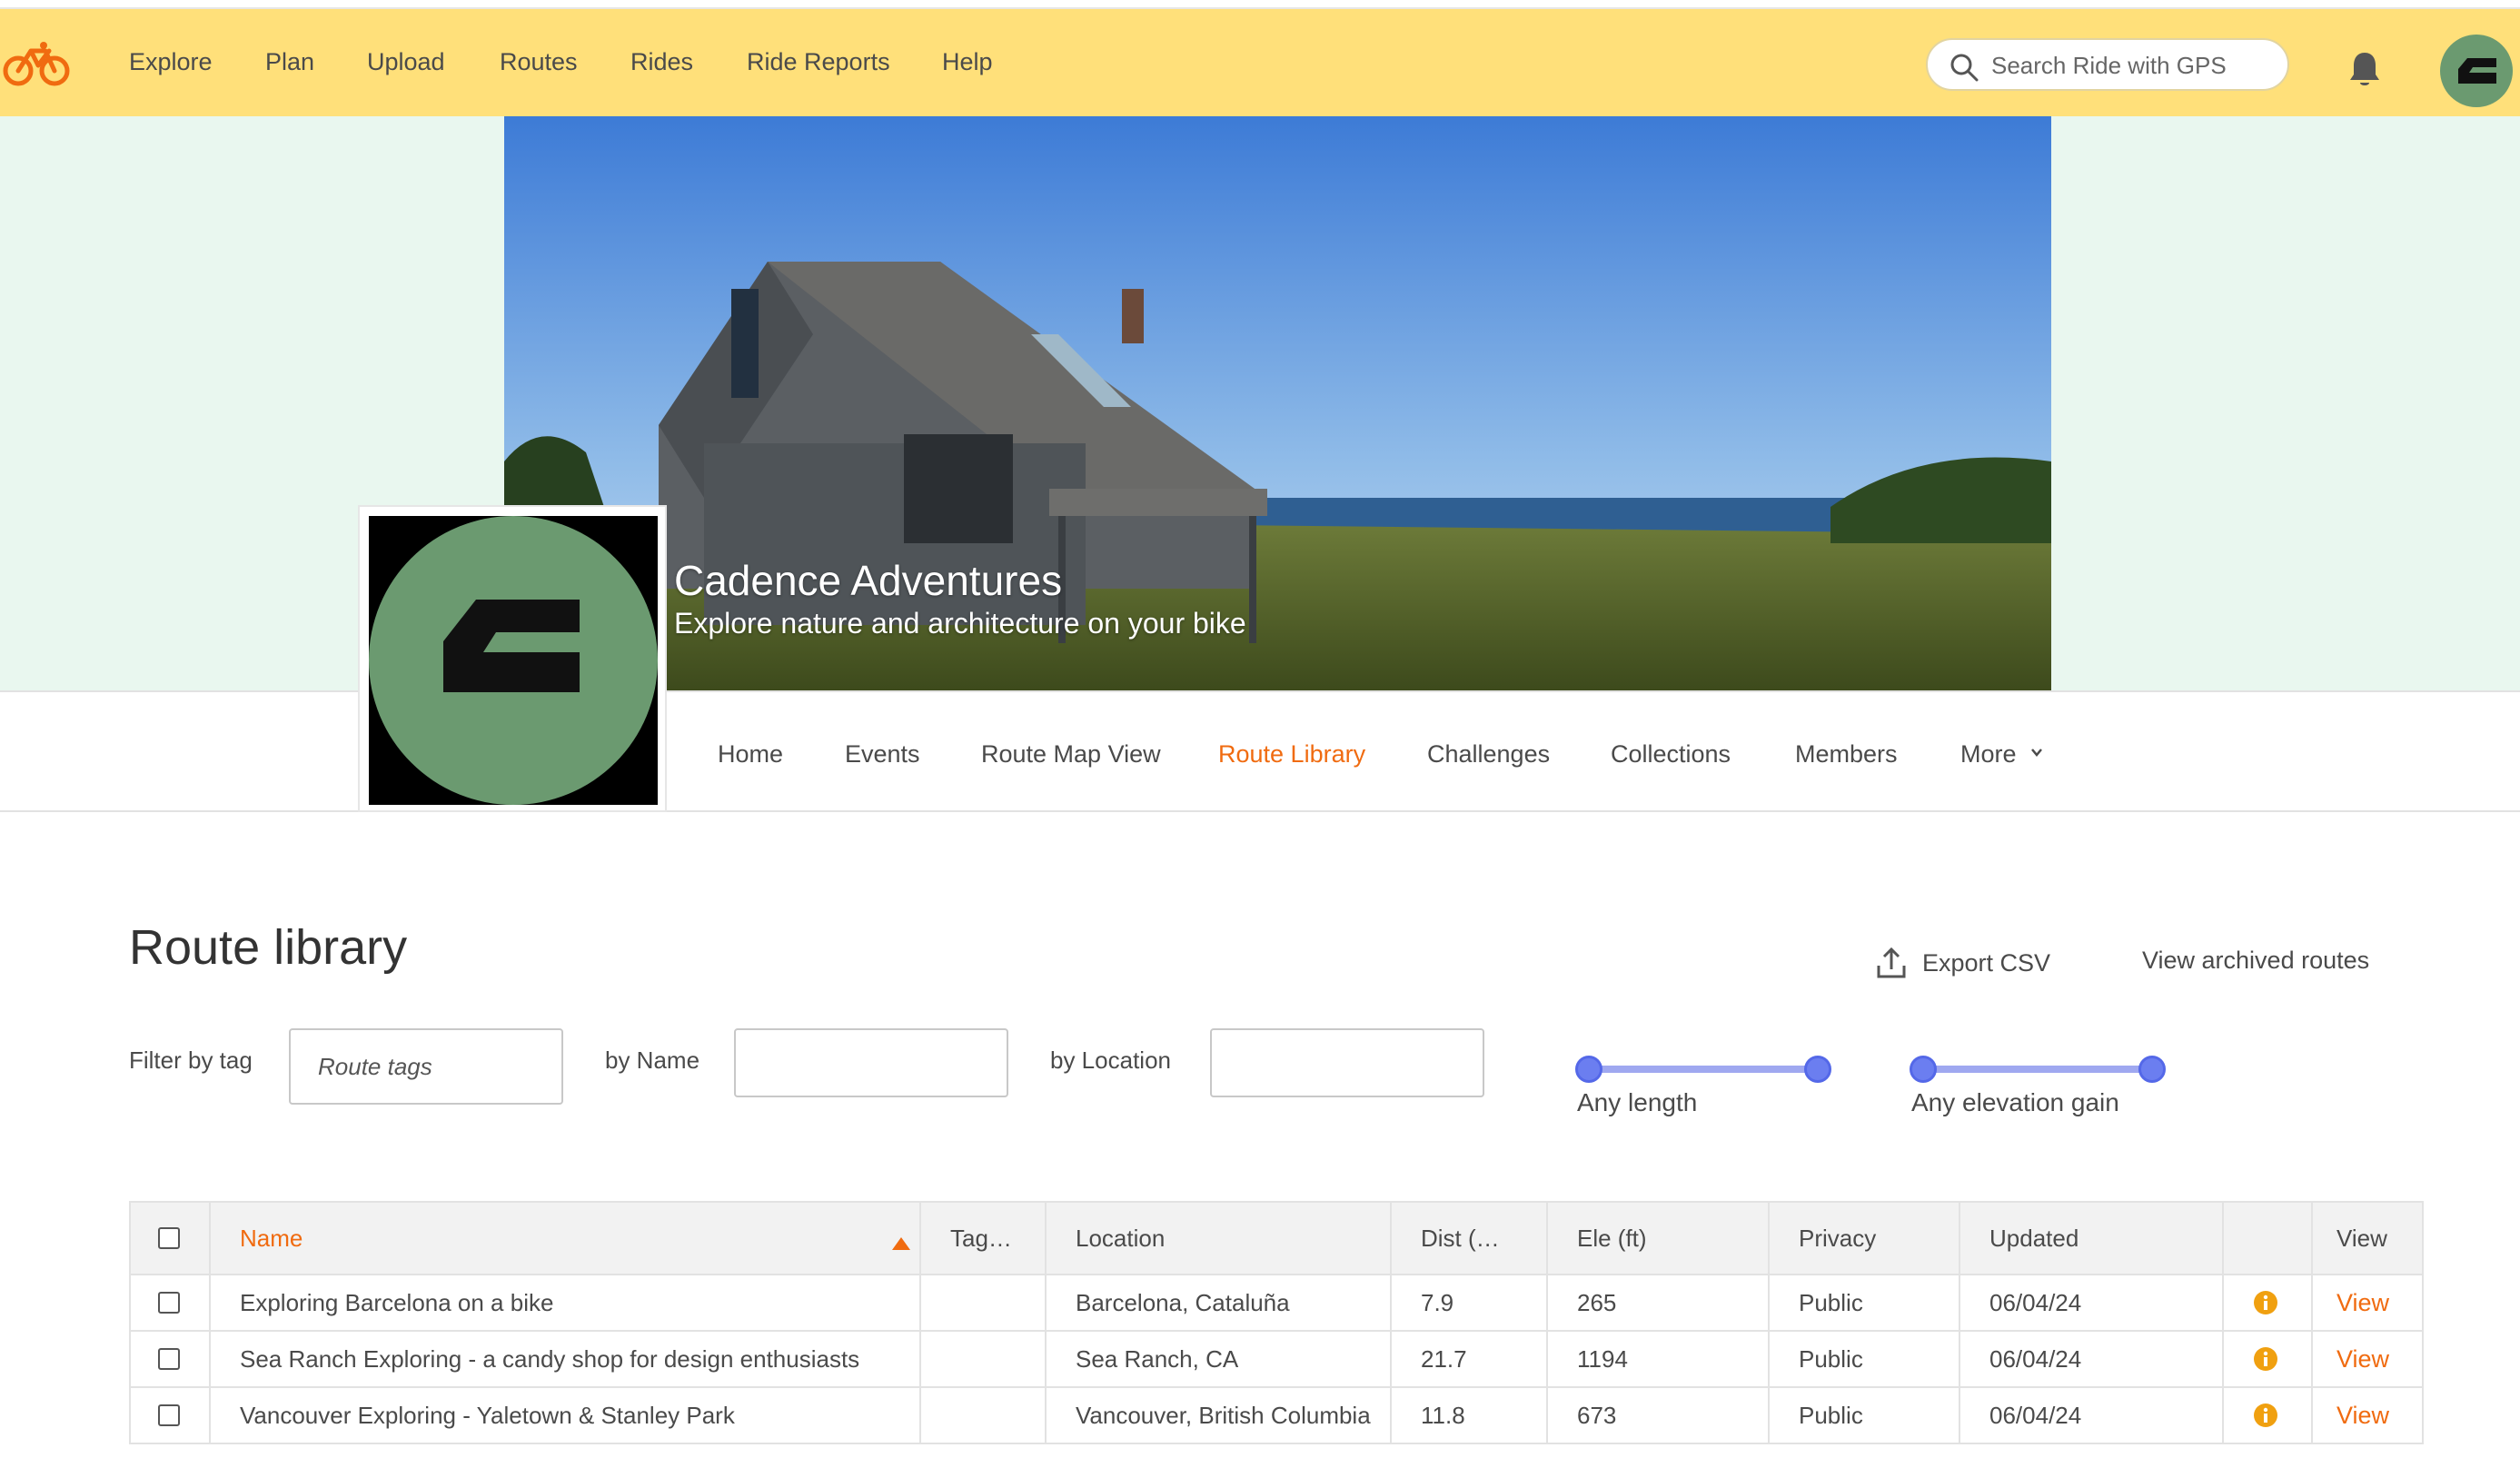 The height and width of the screenshot is (1468, 2520). What do you see at coordinates (1817, 1069) in the screenshot?
I see `length-slider-max-handle` at bounding box center [1817, 1069].